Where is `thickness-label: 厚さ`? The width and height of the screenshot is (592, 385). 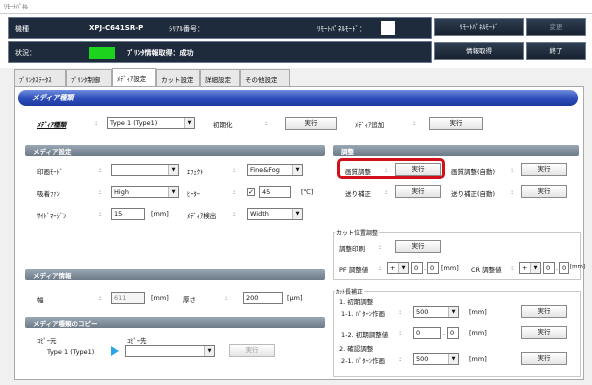 thickness-label: 厚さ is located at coordinates (189, 300).